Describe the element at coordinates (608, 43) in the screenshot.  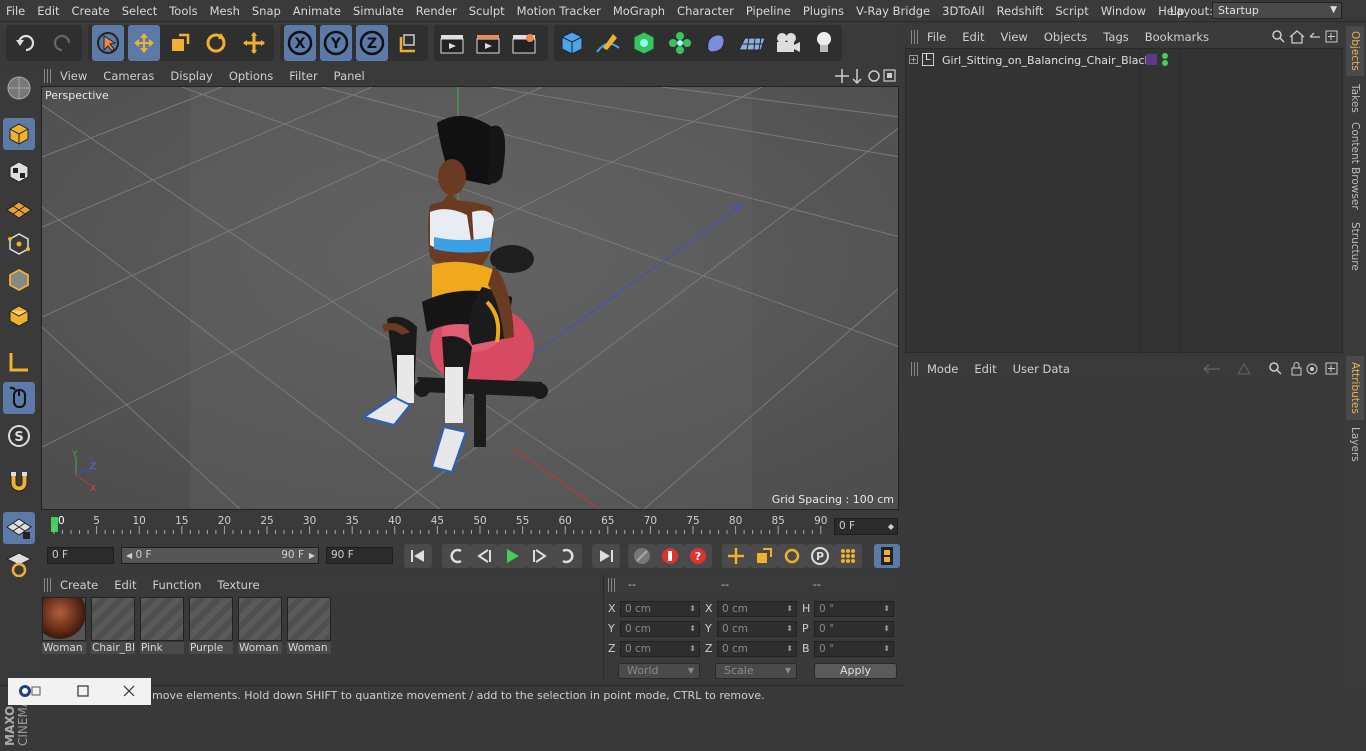
I see `pen-spline-button` at that location.